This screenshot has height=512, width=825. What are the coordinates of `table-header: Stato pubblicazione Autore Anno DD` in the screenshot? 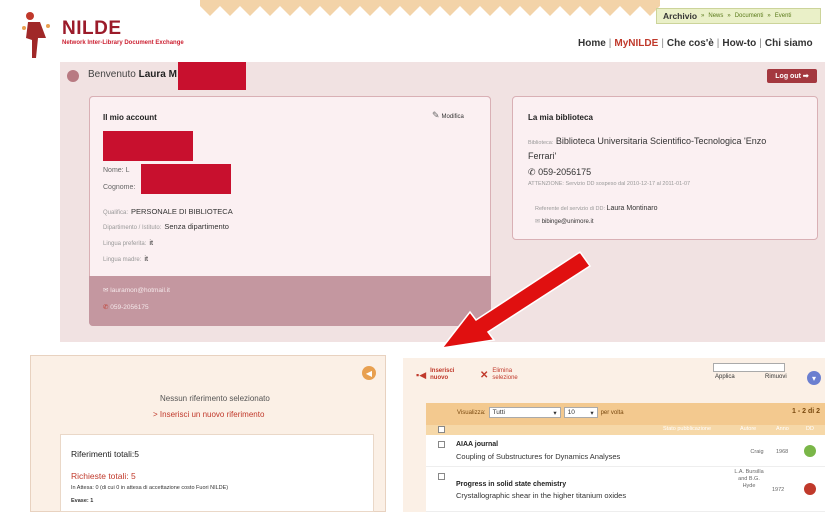 It's located at (625, 430).